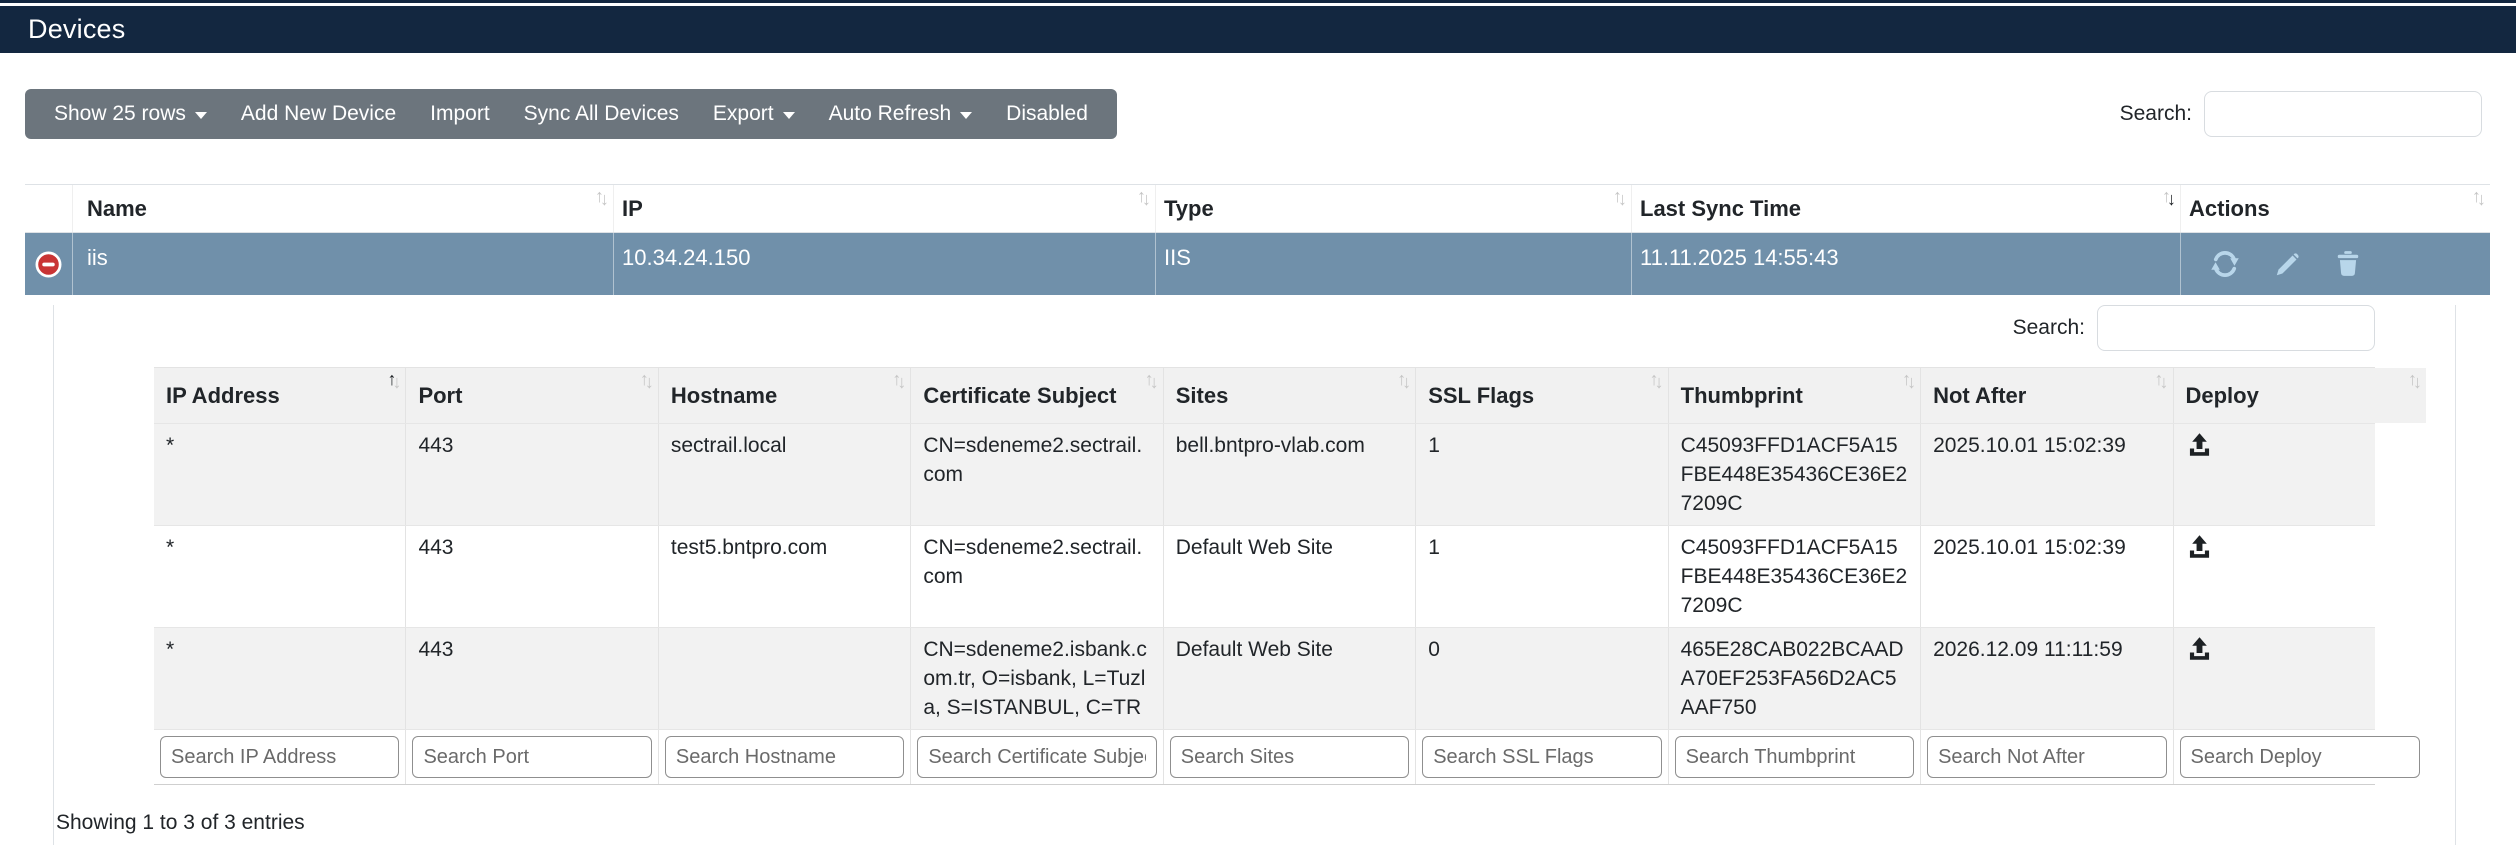  I want to click on column-header-actions-label: Actions, so click(2229, 208).